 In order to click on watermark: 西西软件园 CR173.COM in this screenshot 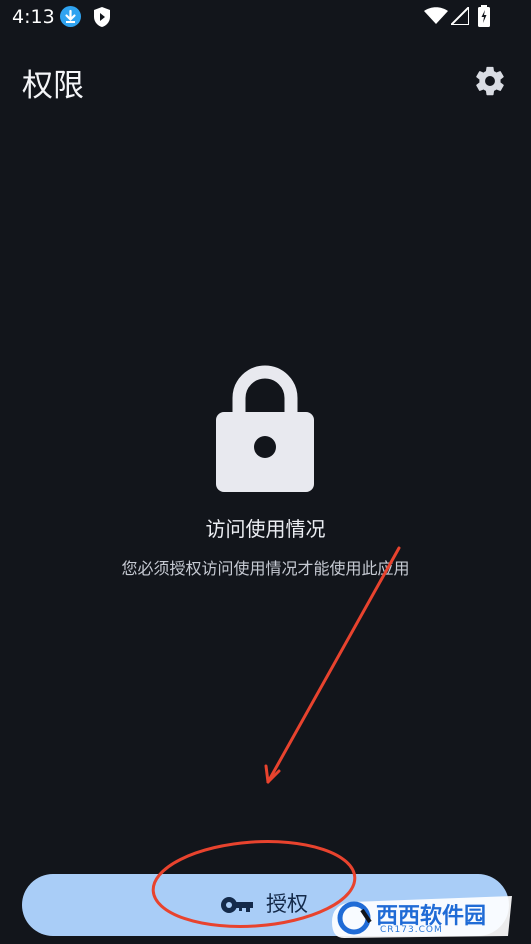, I will do `click(422, 916)`.